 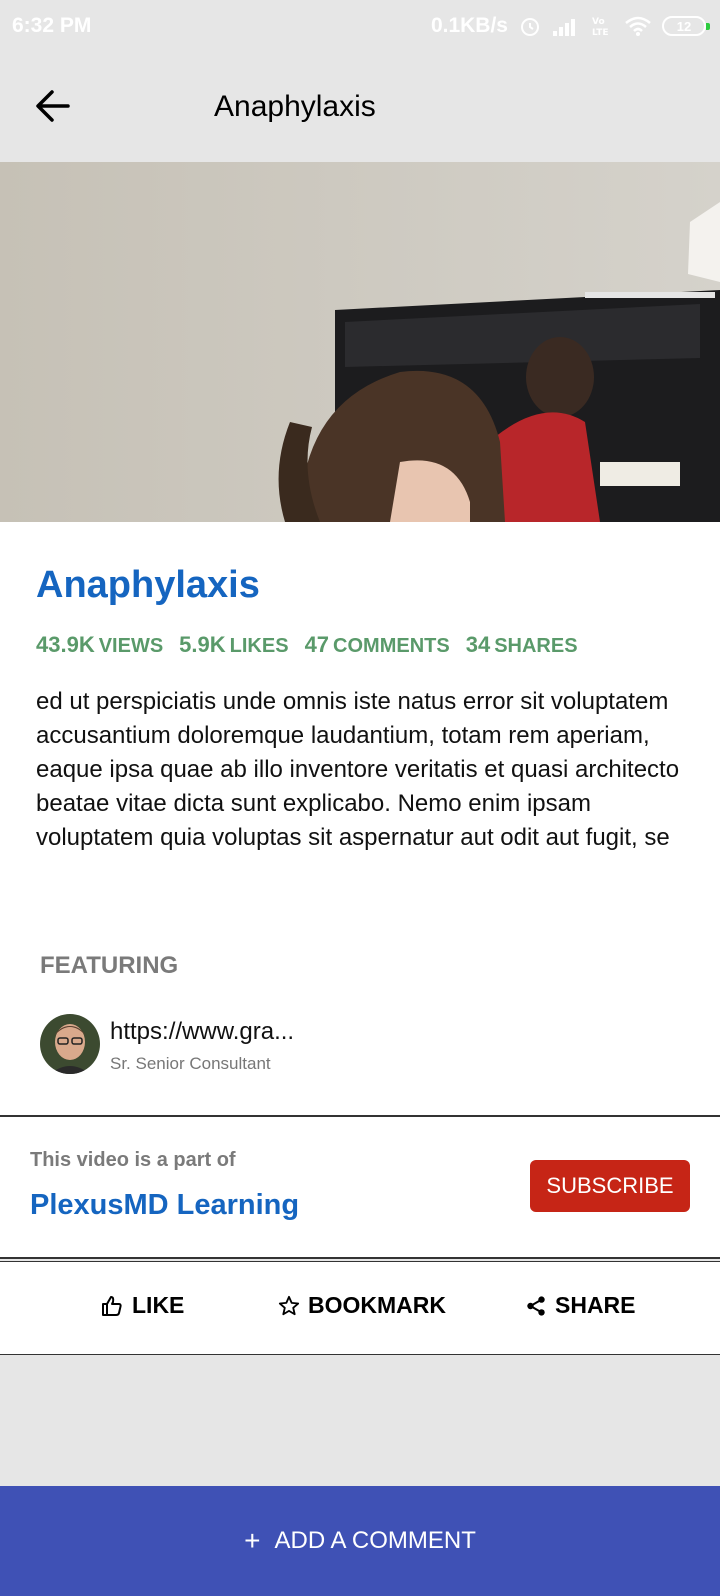 I want to click on volte-icon: Vo LTE, so click(x=600, y=27).